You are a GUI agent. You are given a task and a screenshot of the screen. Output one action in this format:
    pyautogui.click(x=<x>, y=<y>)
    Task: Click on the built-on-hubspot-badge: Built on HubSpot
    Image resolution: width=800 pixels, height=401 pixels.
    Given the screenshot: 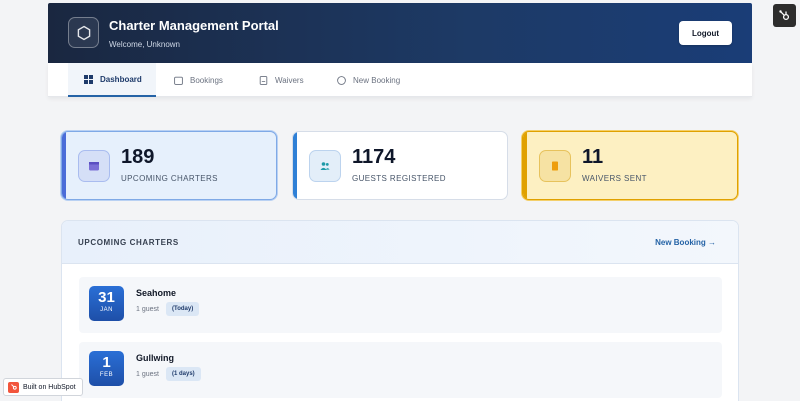 What is the action you would take?
    pyautogui.click(x=43, y=387)
    